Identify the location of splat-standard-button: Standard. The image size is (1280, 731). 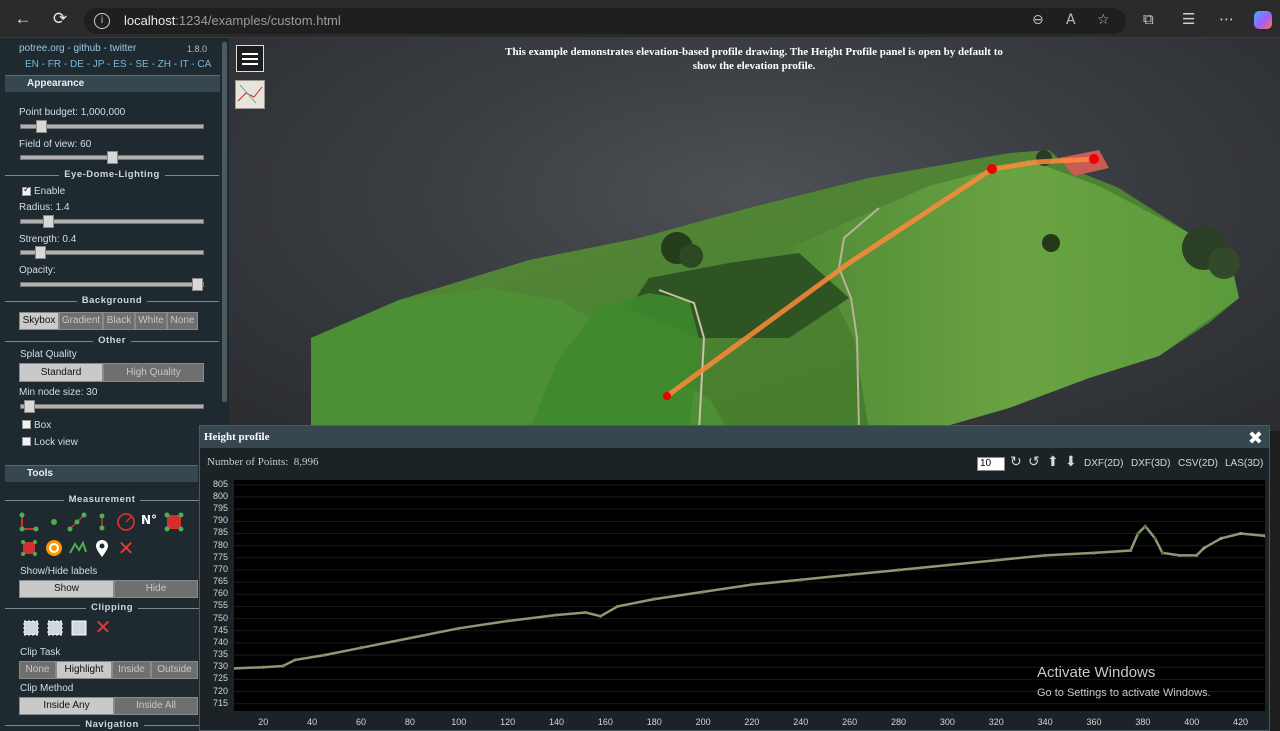
(61, 372).